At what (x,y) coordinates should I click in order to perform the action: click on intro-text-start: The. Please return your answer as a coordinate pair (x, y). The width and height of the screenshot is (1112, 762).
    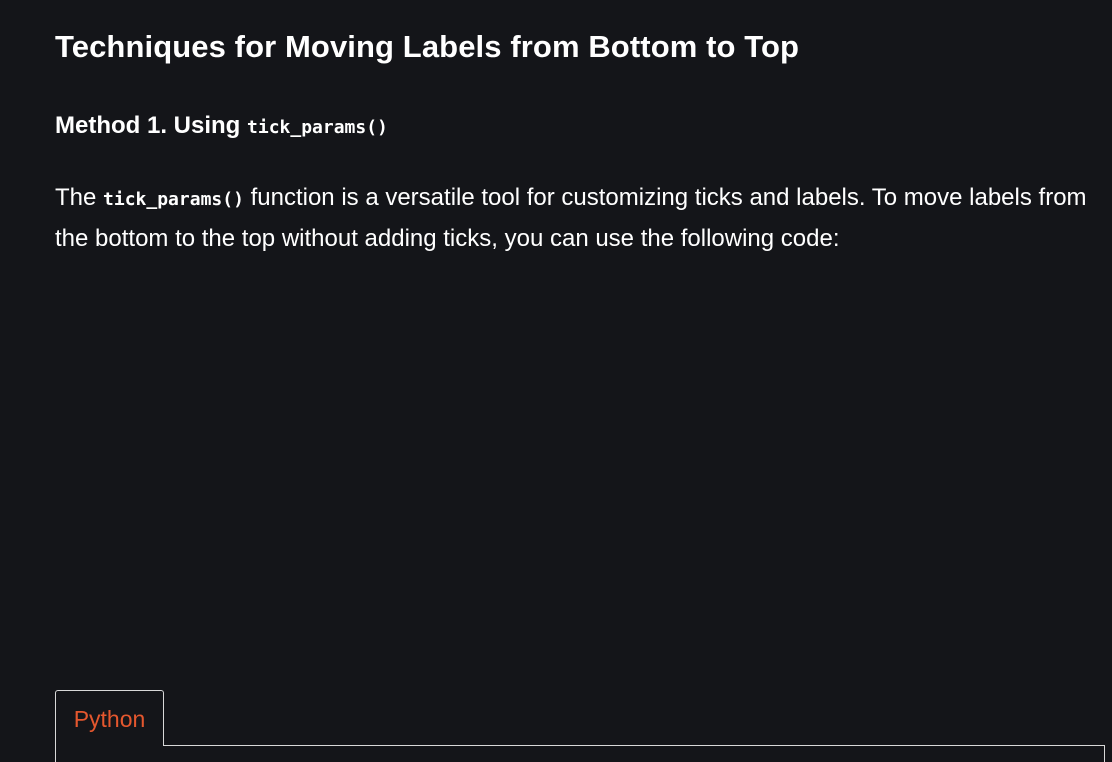
    Looking at the image, I should click on (76, 197).